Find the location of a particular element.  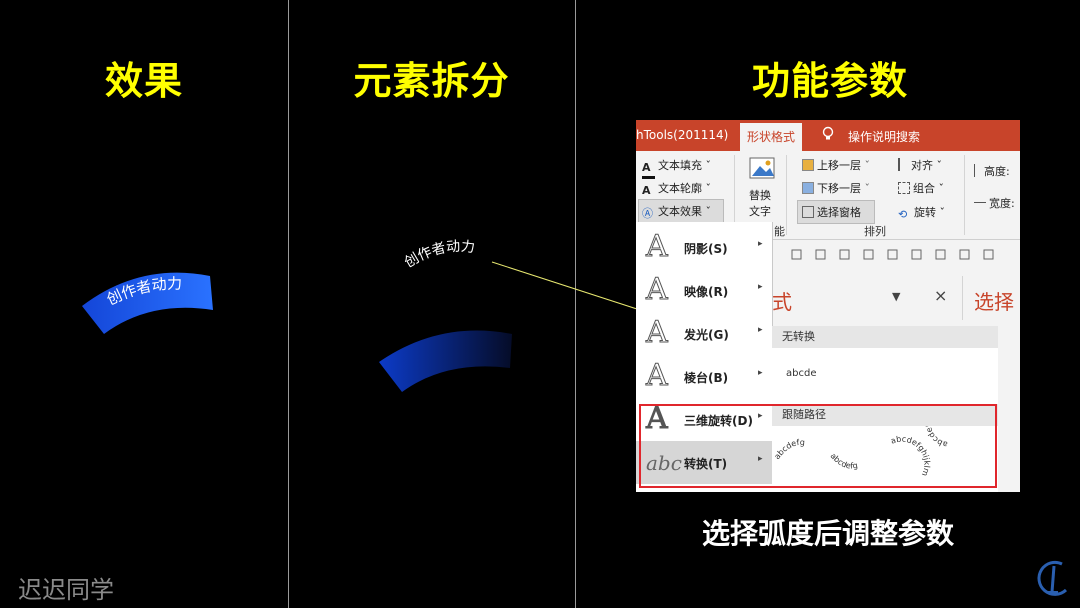

menu-item-label: 发光(G) is located at coordinates (706, 335).